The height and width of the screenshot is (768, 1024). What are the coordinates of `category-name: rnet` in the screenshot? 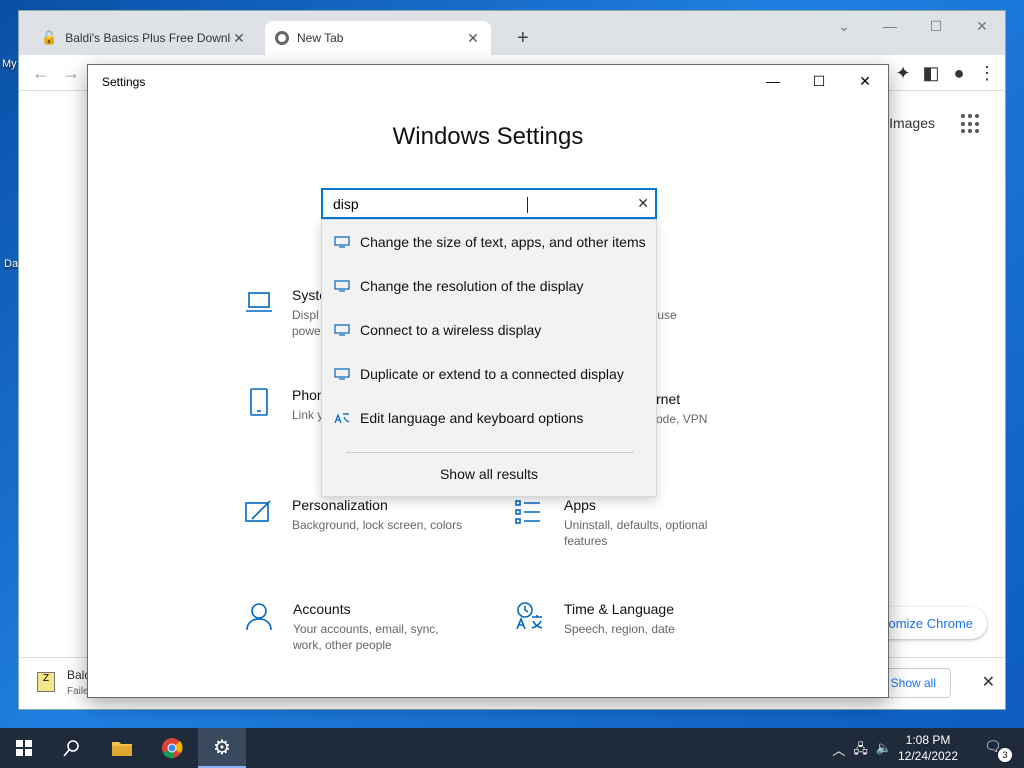 It's located at (668, 399).